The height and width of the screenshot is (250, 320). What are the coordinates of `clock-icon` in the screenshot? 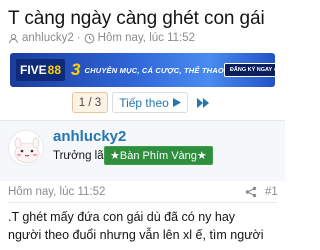 It's located at (89, 38).